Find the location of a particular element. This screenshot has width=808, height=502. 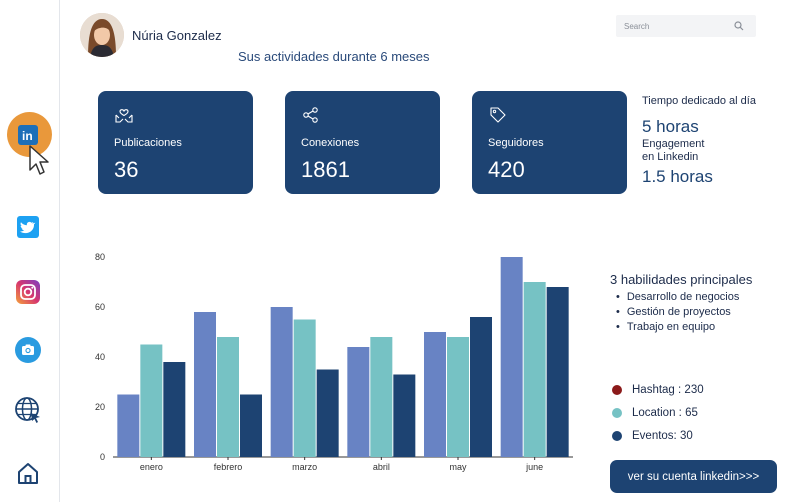

y-tick-label: 80 is located at coordinates (100, 257).